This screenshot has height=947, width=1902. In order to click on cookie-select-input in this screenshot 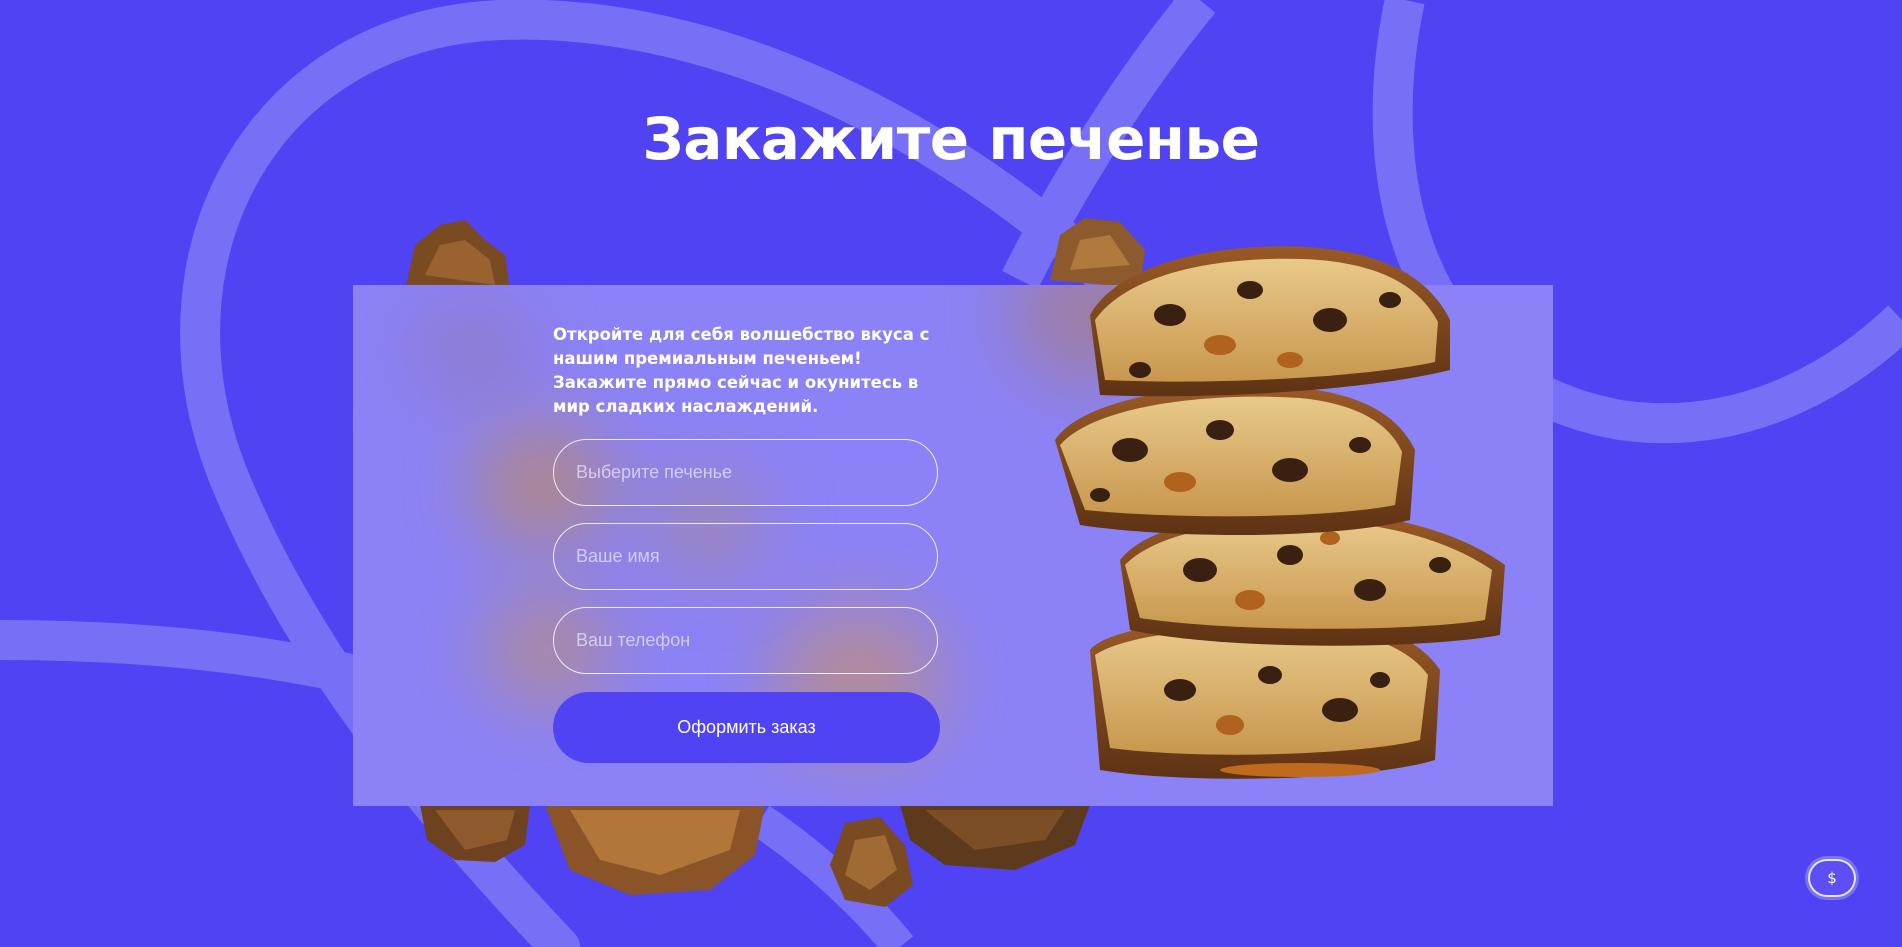, I will do `click(745, 472)`.